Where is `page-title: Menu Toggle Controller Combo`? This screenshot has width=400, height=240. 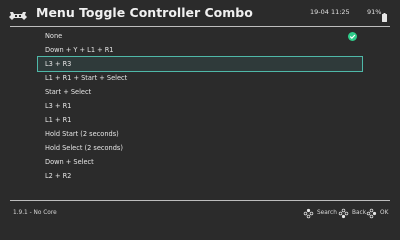 page-title: Menu Toggle Controller Combo is located at coordinates (144, 12).